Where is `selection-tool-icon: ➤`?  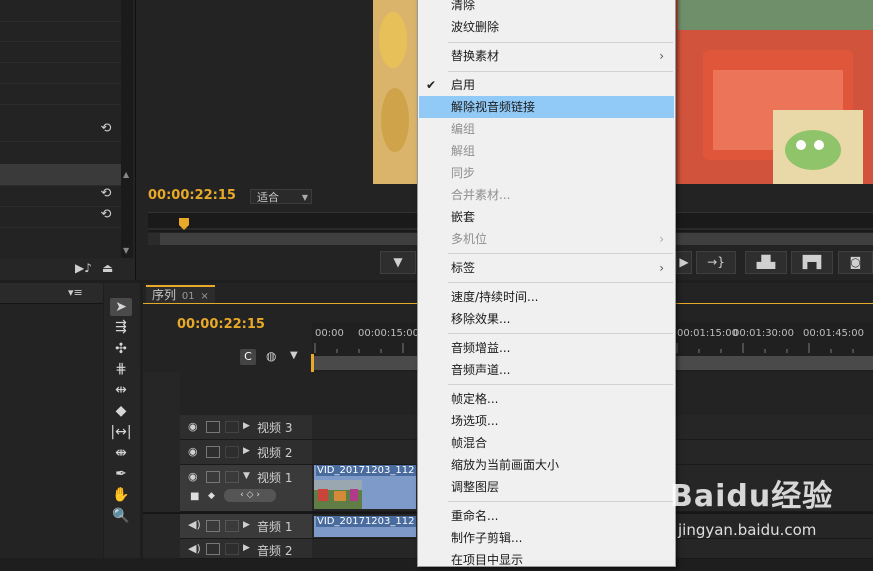 selection-tool-icon: ➤ is located at coordinates (121, 307).